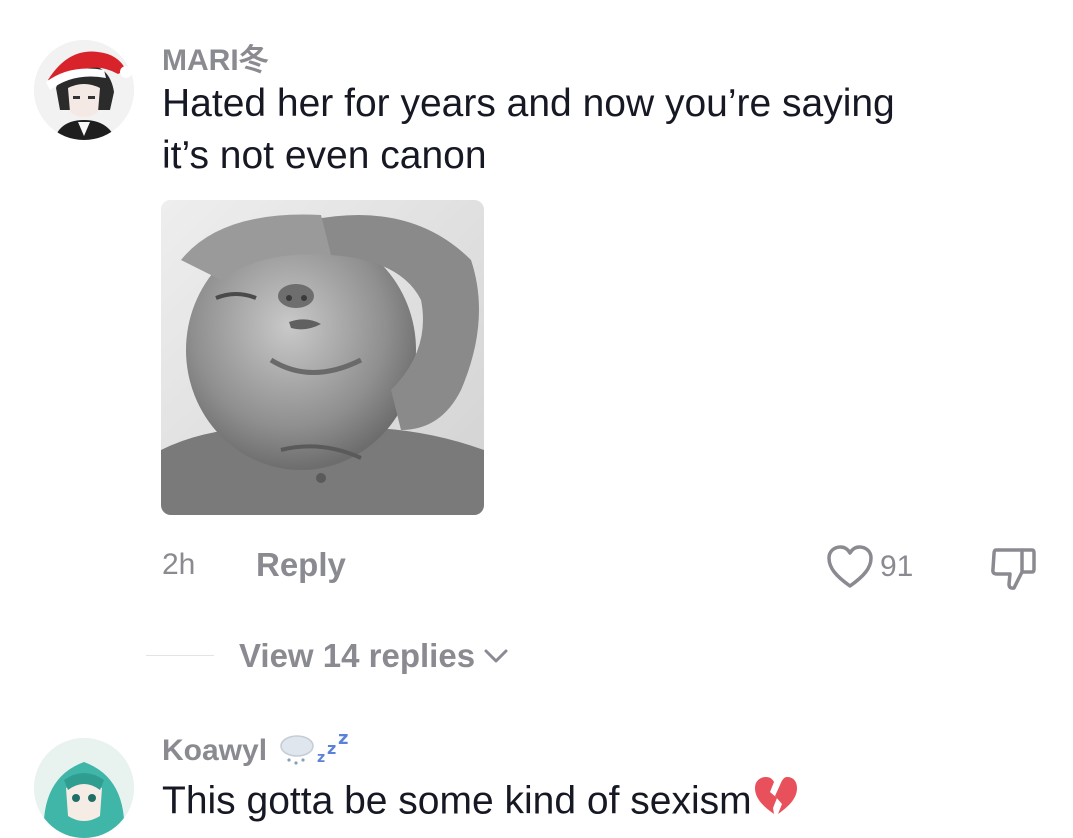 Image resolution: width=1073 pixels, height=838 pixels. What do you see at coordinates (457, 801) in the screenshot?
I see `comment-text-content: This gotta be some kind of sexism` at bounding box center [457, 801].